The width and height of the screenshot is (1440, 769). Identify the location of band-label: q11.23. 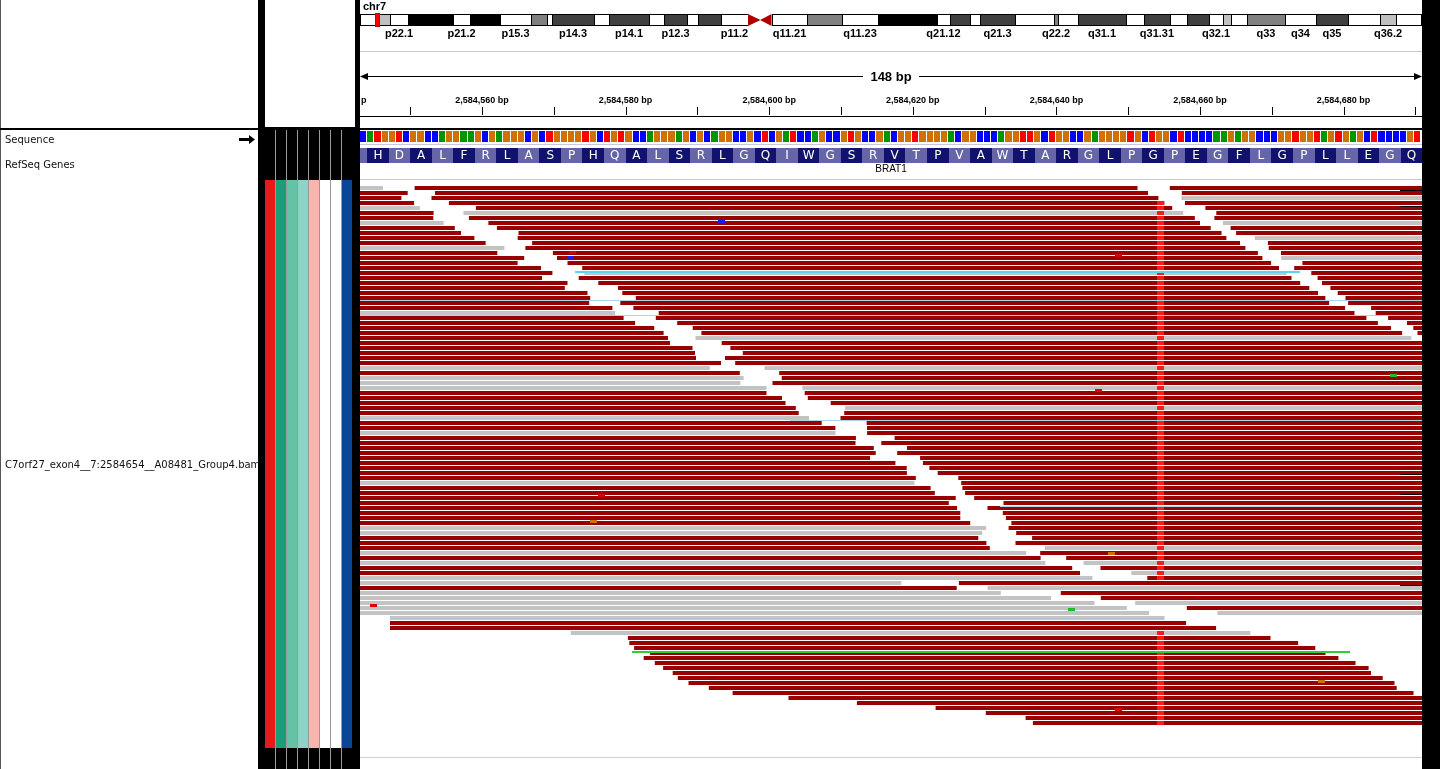
(860, 33).